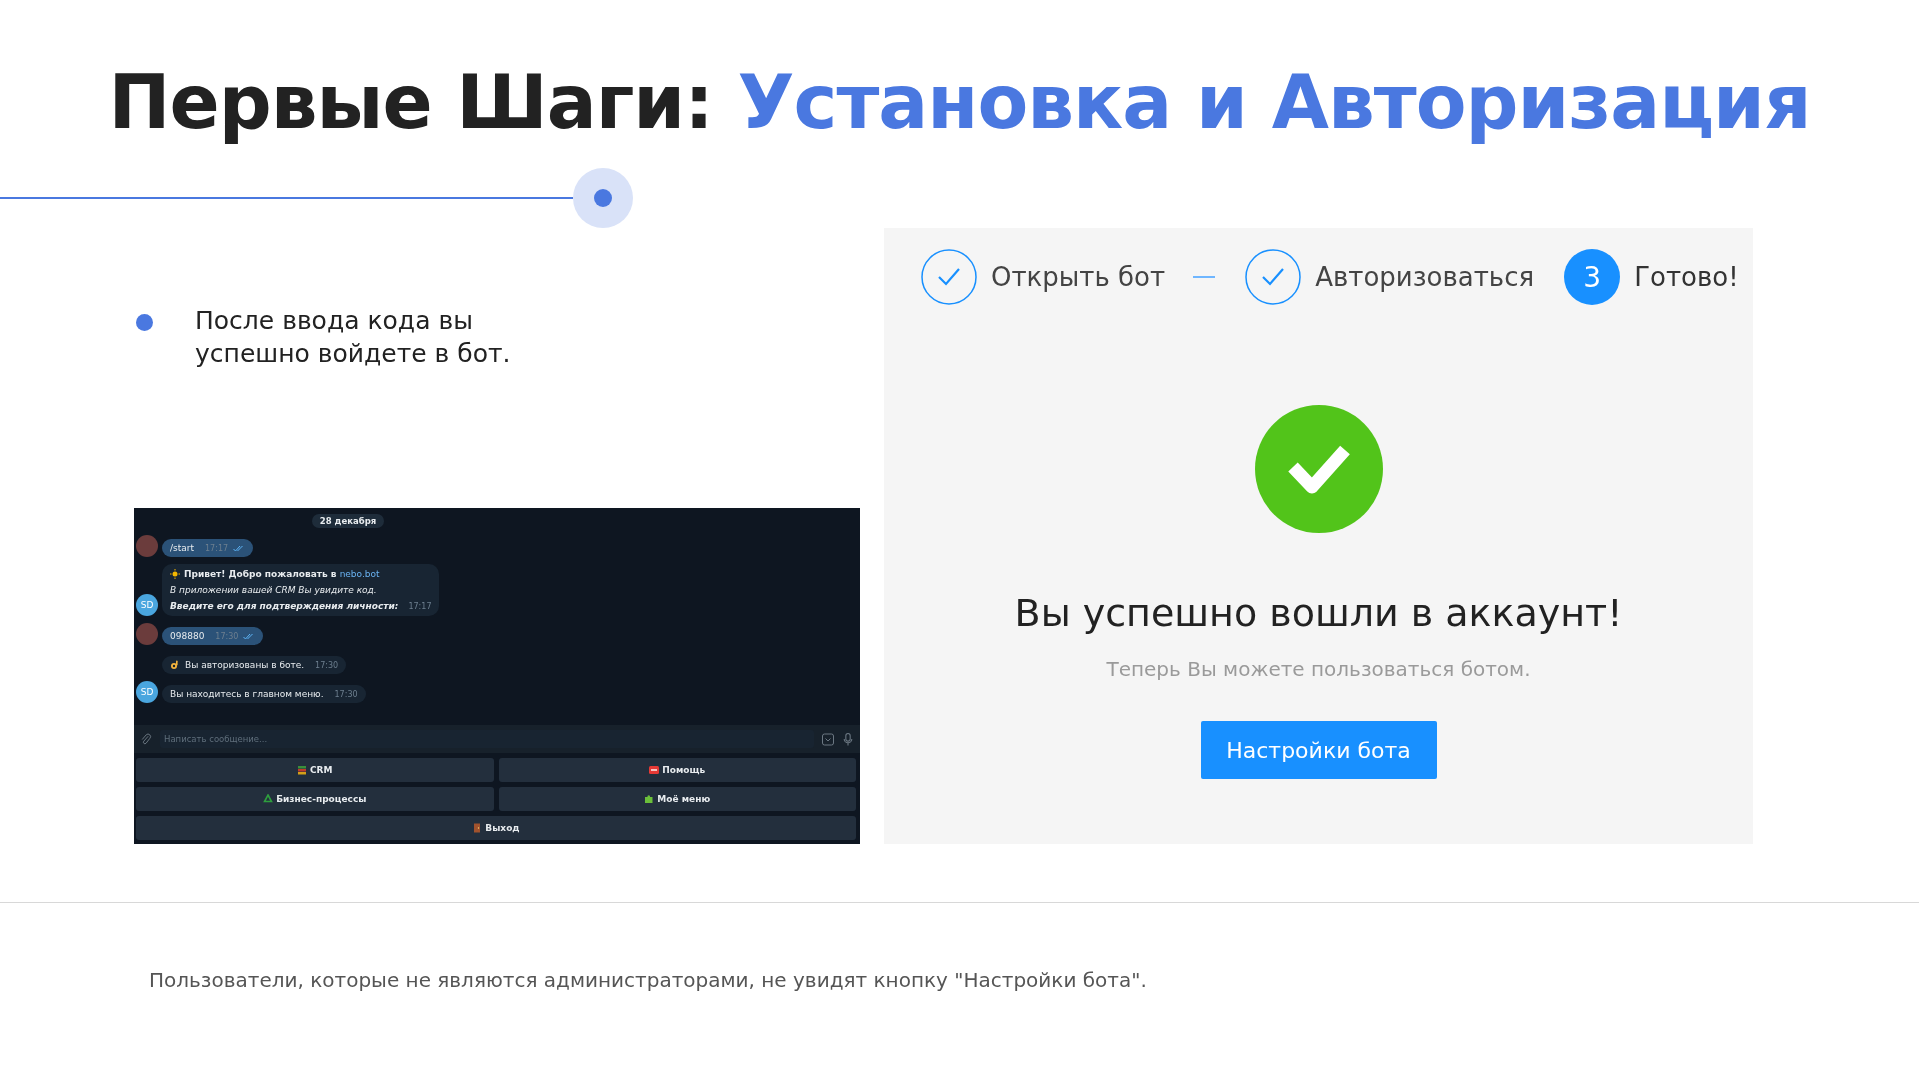  What do you see at coordinates (315, 799) in the screenshot?
I see `keyboard-button: Бизнес-процессы` at bounding box center [315, 799].